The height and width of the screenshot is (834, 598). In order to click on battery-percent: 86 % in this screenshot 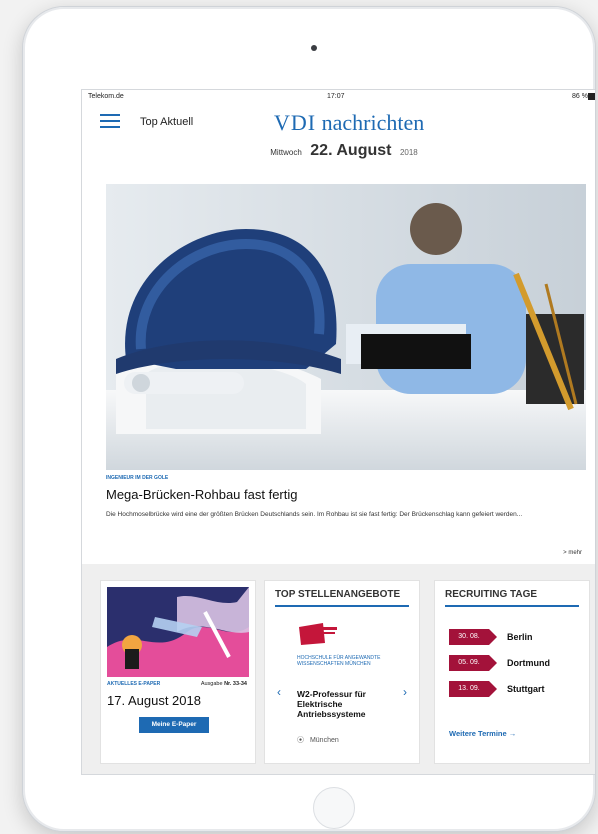, I will do `click(580, 96)`.